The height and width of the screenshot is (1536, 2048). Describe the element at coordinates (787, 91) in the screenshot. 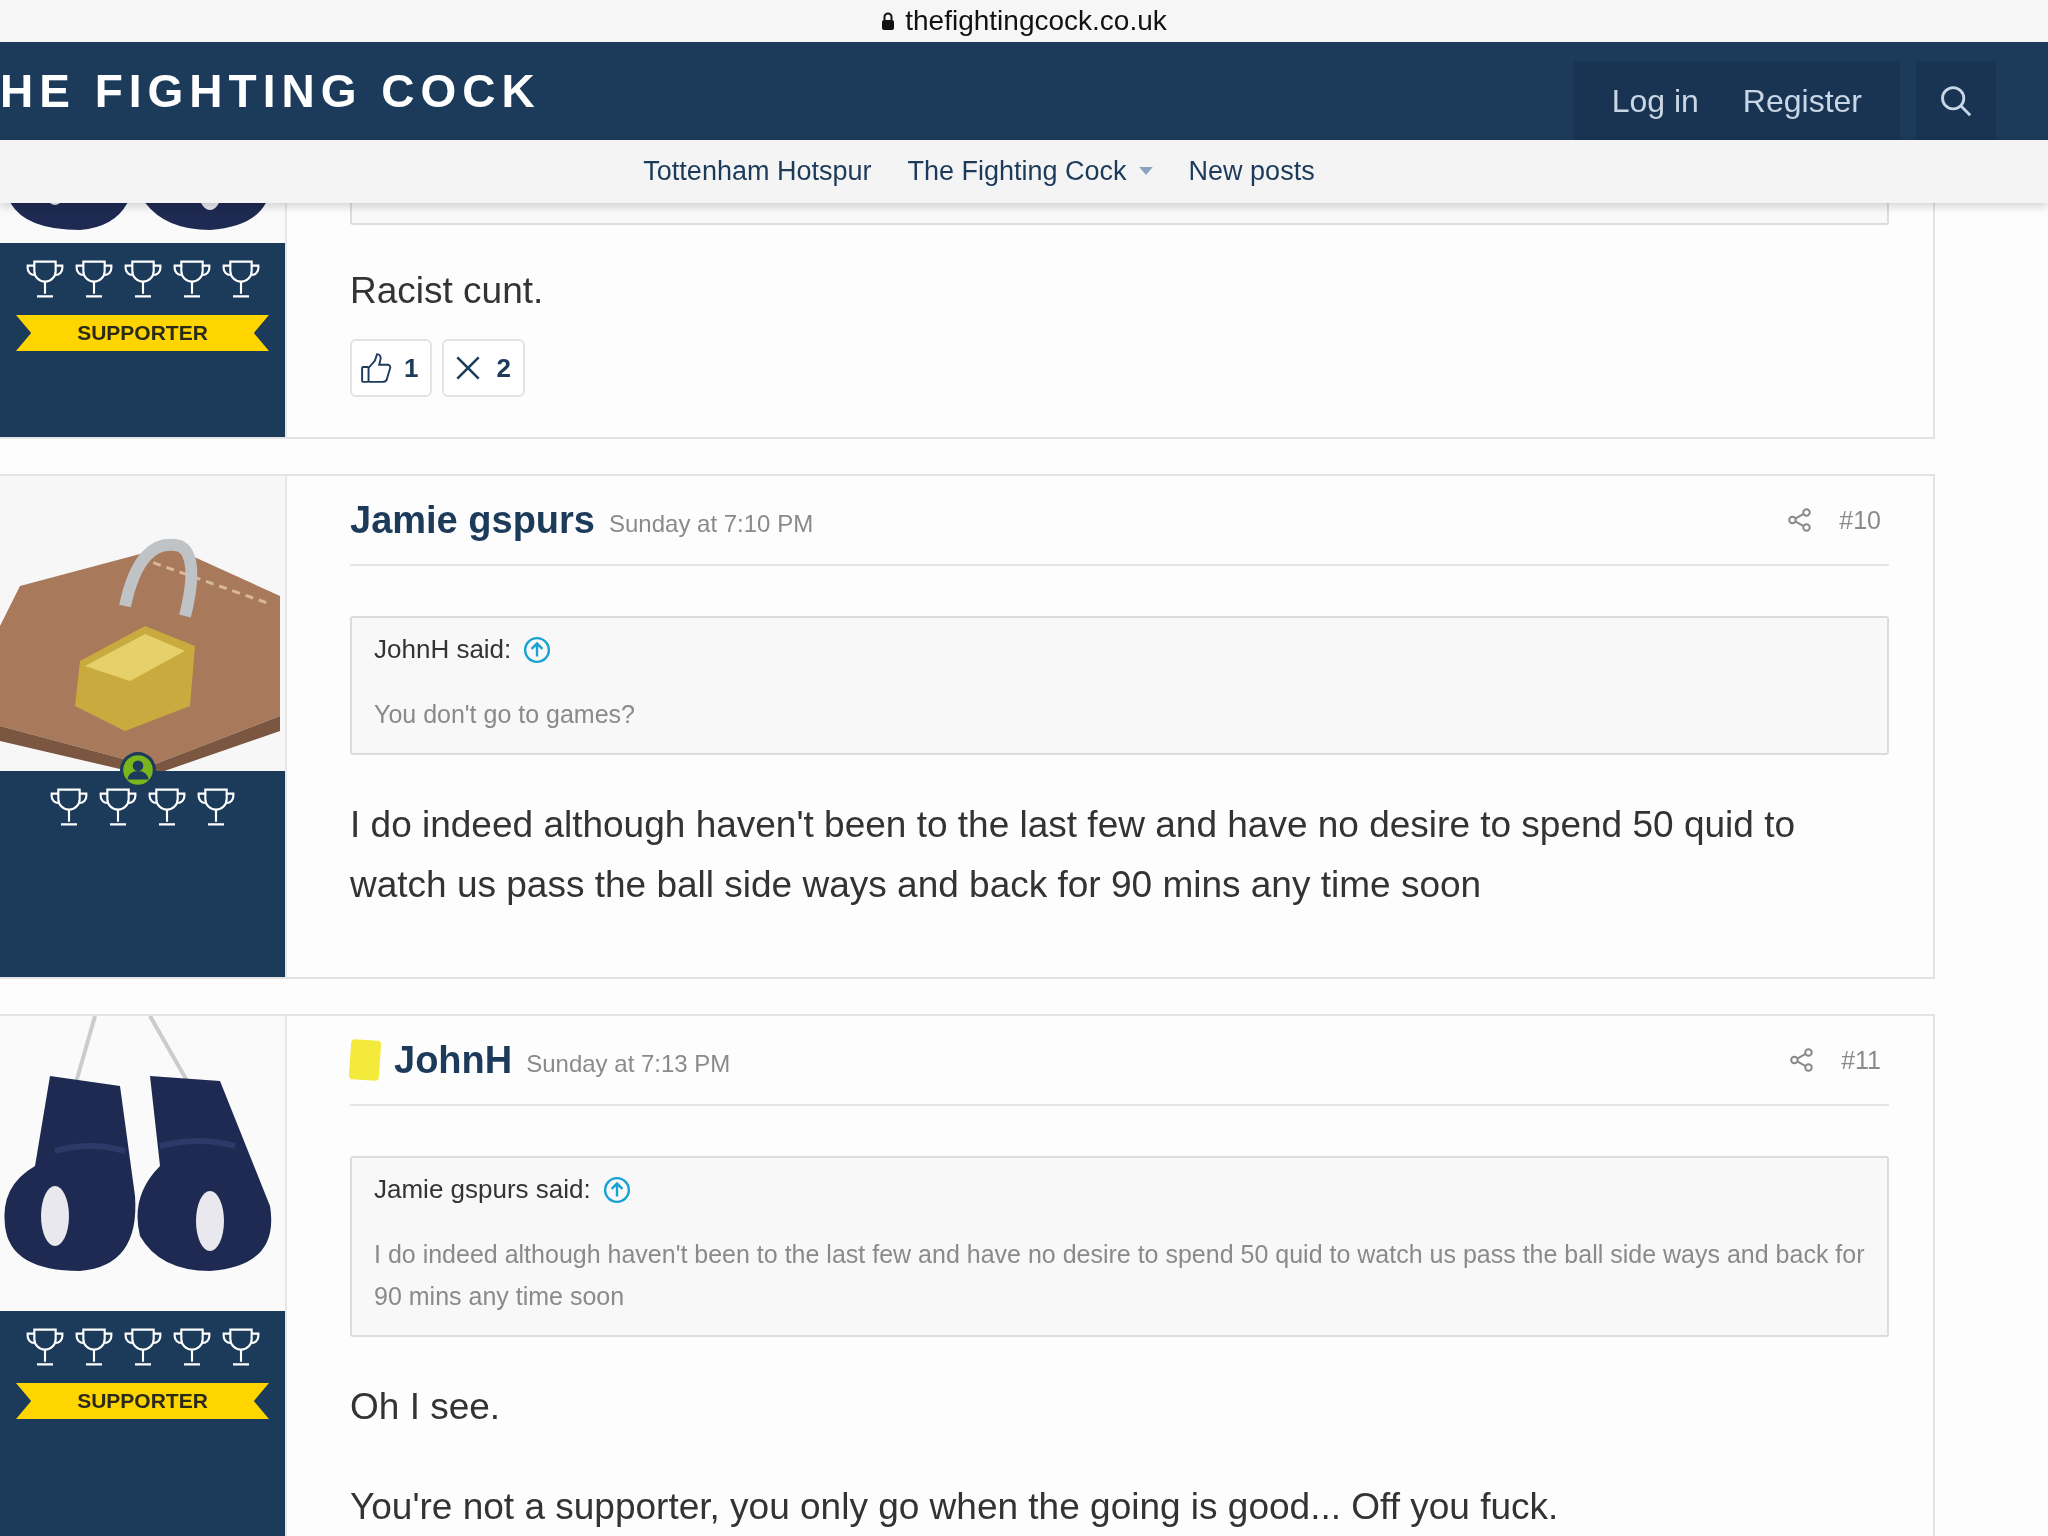

I see `site-title: HE FIGHTING COCK` at that location.